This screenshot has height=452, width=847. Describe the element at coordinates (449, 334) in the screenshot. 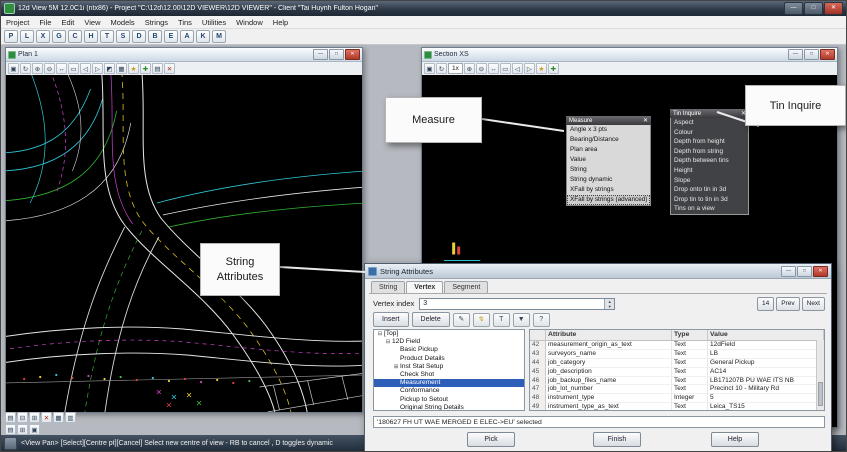

I see `tree-item: ⊟ [Top]` at that location.